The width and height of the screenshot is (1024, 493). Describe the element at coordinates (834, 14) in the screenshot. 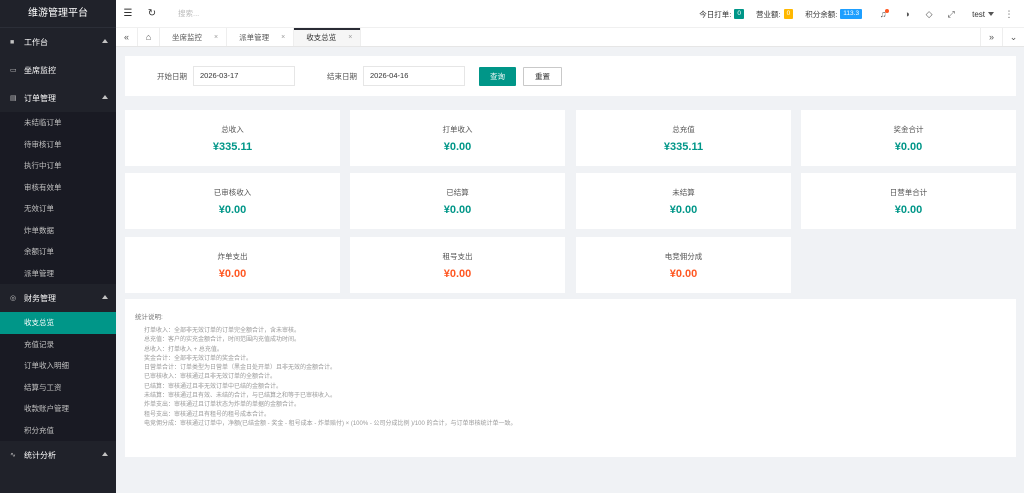

I see `points-balance-stat: 积分余额: 113.3` at that location.